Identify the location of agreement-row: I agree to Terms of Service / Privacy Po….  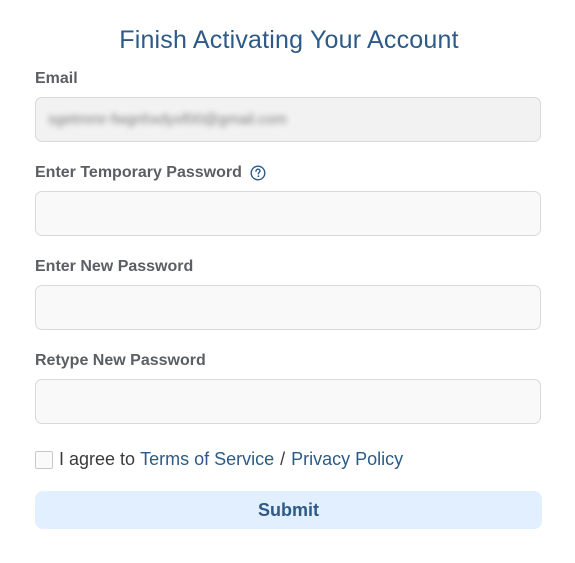
(219, 459).